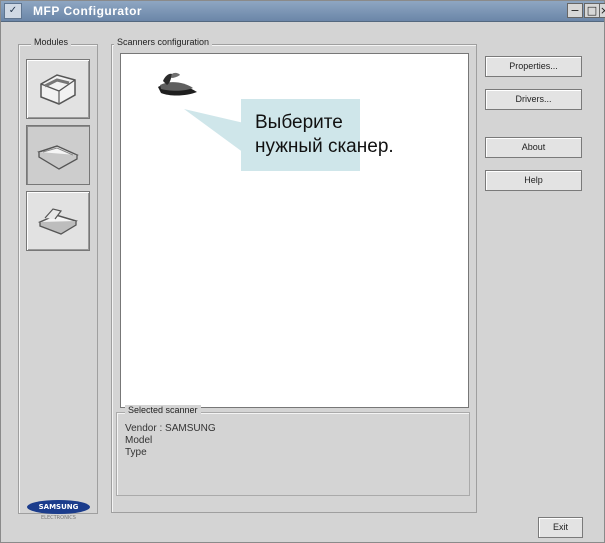 The height and width of the screenshot is (543, 605). Describe the element at coordinates (317, 135) in the screenshot. I see `select-scanner-callout: Выберите нужный сканер.` at that location.